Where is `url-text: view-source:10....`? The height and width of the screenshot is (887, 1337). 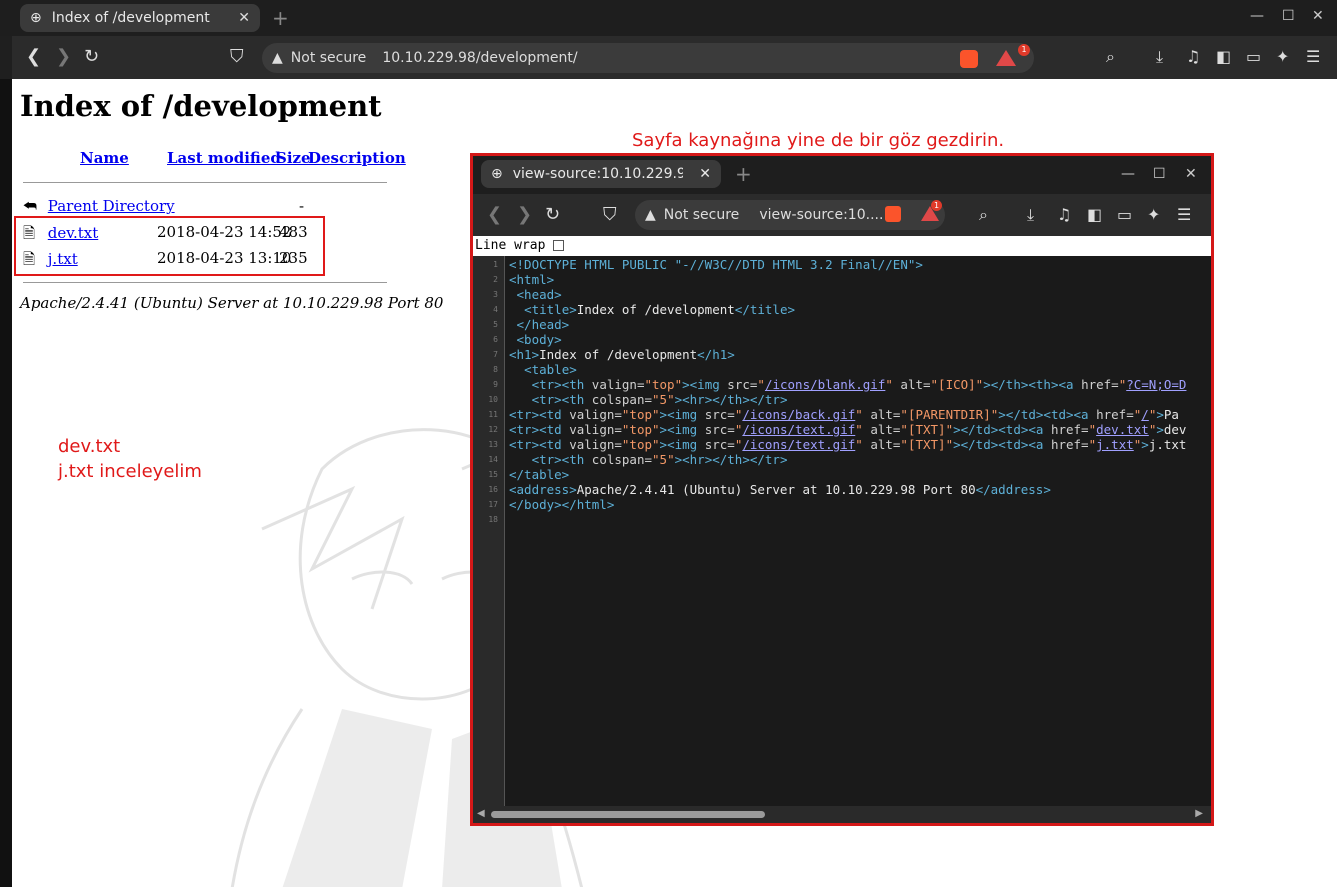 url-text: view-source:10.... is located at coordinates (821, 215).